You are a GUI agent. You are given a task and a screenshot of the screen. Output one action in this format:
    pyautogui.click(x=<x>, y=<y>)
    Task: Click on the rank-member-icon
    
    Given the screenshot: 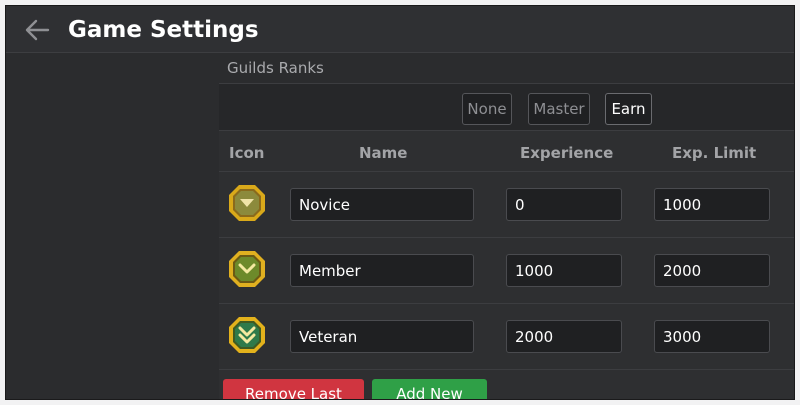 What is the action you would take?
    pyautogui.click(x=247, y=269)
    